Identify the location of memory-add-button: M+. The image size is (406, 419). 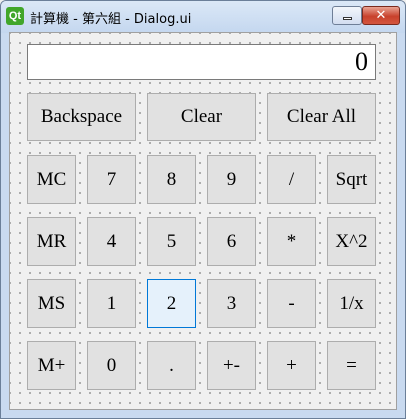
(51, 365).